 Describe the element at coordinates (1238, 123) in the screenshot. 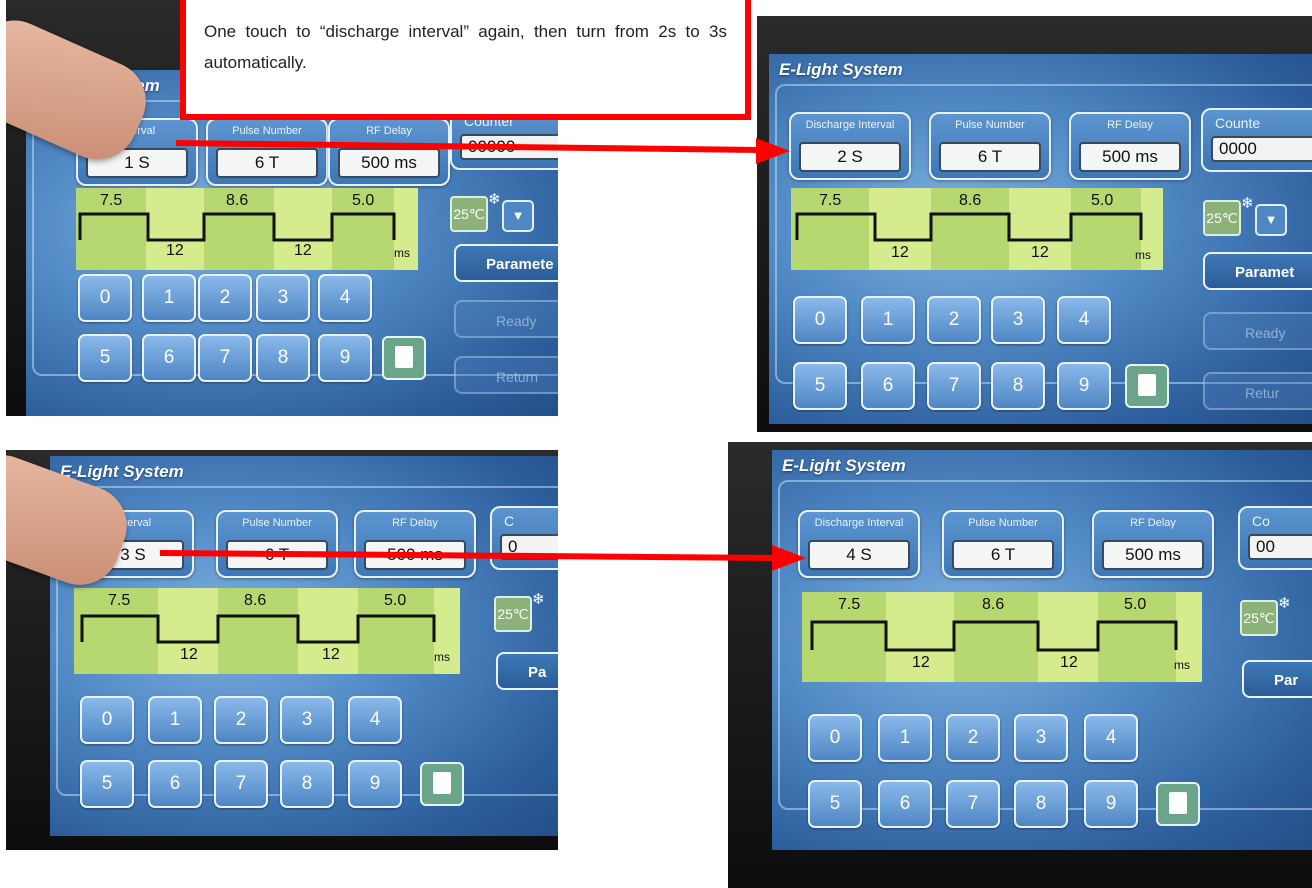

I see `counter-label: Counte` at that location.